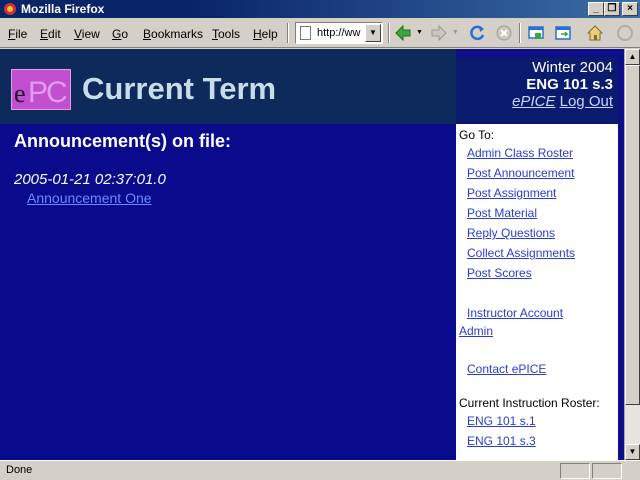 The image size is (640, 480). Describe the element at coordinates (90, 34) in the screenshot. I see `menu-view-label: iew` at that location.